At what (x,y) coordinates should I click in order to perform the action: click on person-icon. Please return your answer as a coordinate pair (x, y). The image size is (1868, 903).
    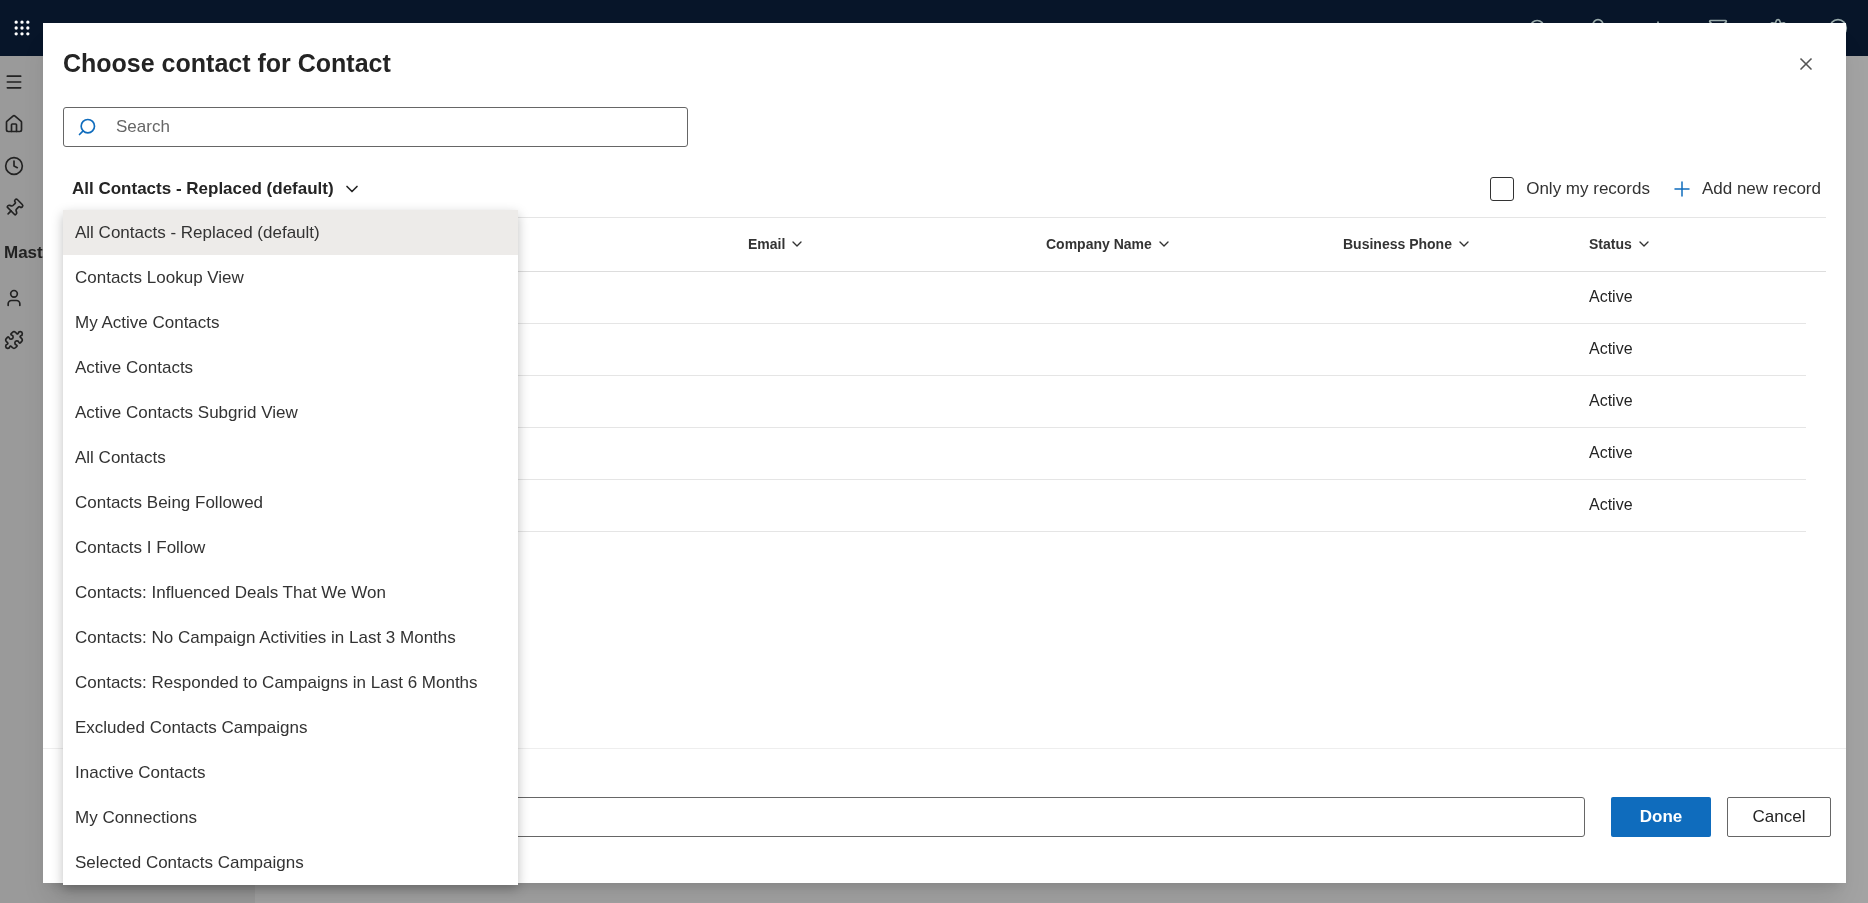
    Looking at the image, I should click on (14, 297).